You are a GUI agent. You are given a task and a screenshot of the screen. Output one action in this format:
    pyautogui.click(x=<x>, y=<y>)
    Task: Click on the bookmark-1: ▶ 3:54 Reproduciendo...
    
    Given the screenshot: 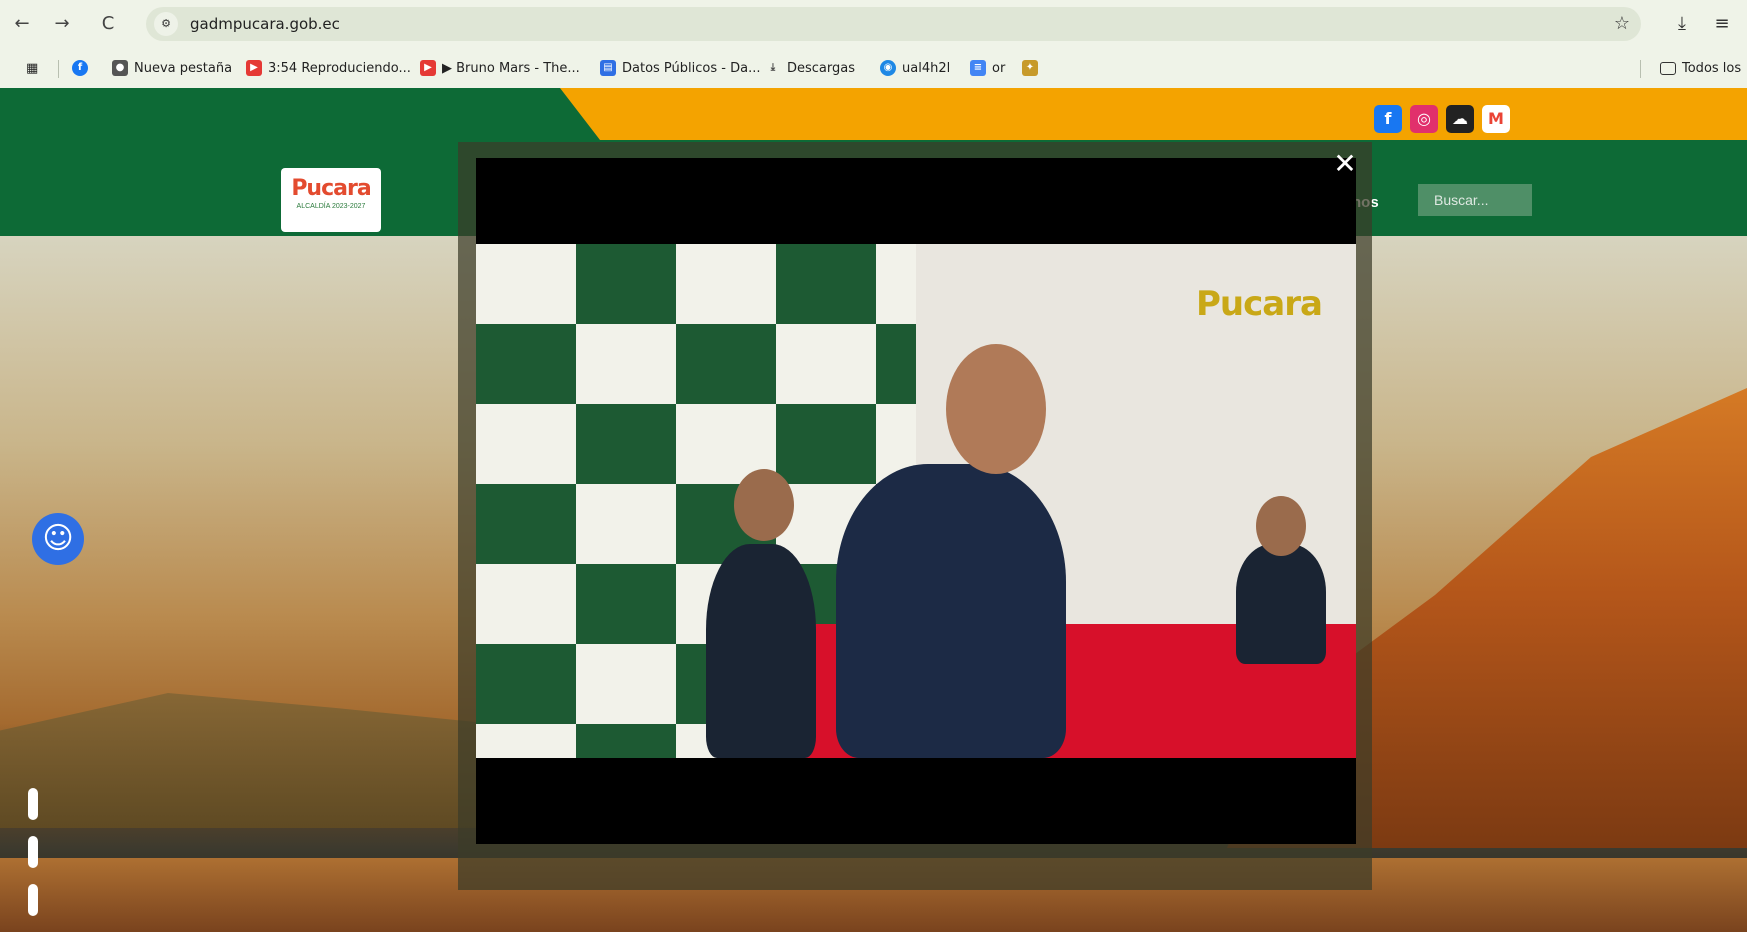 What is the action you would take?
    pyautogui.click(x=328, y=68)
    